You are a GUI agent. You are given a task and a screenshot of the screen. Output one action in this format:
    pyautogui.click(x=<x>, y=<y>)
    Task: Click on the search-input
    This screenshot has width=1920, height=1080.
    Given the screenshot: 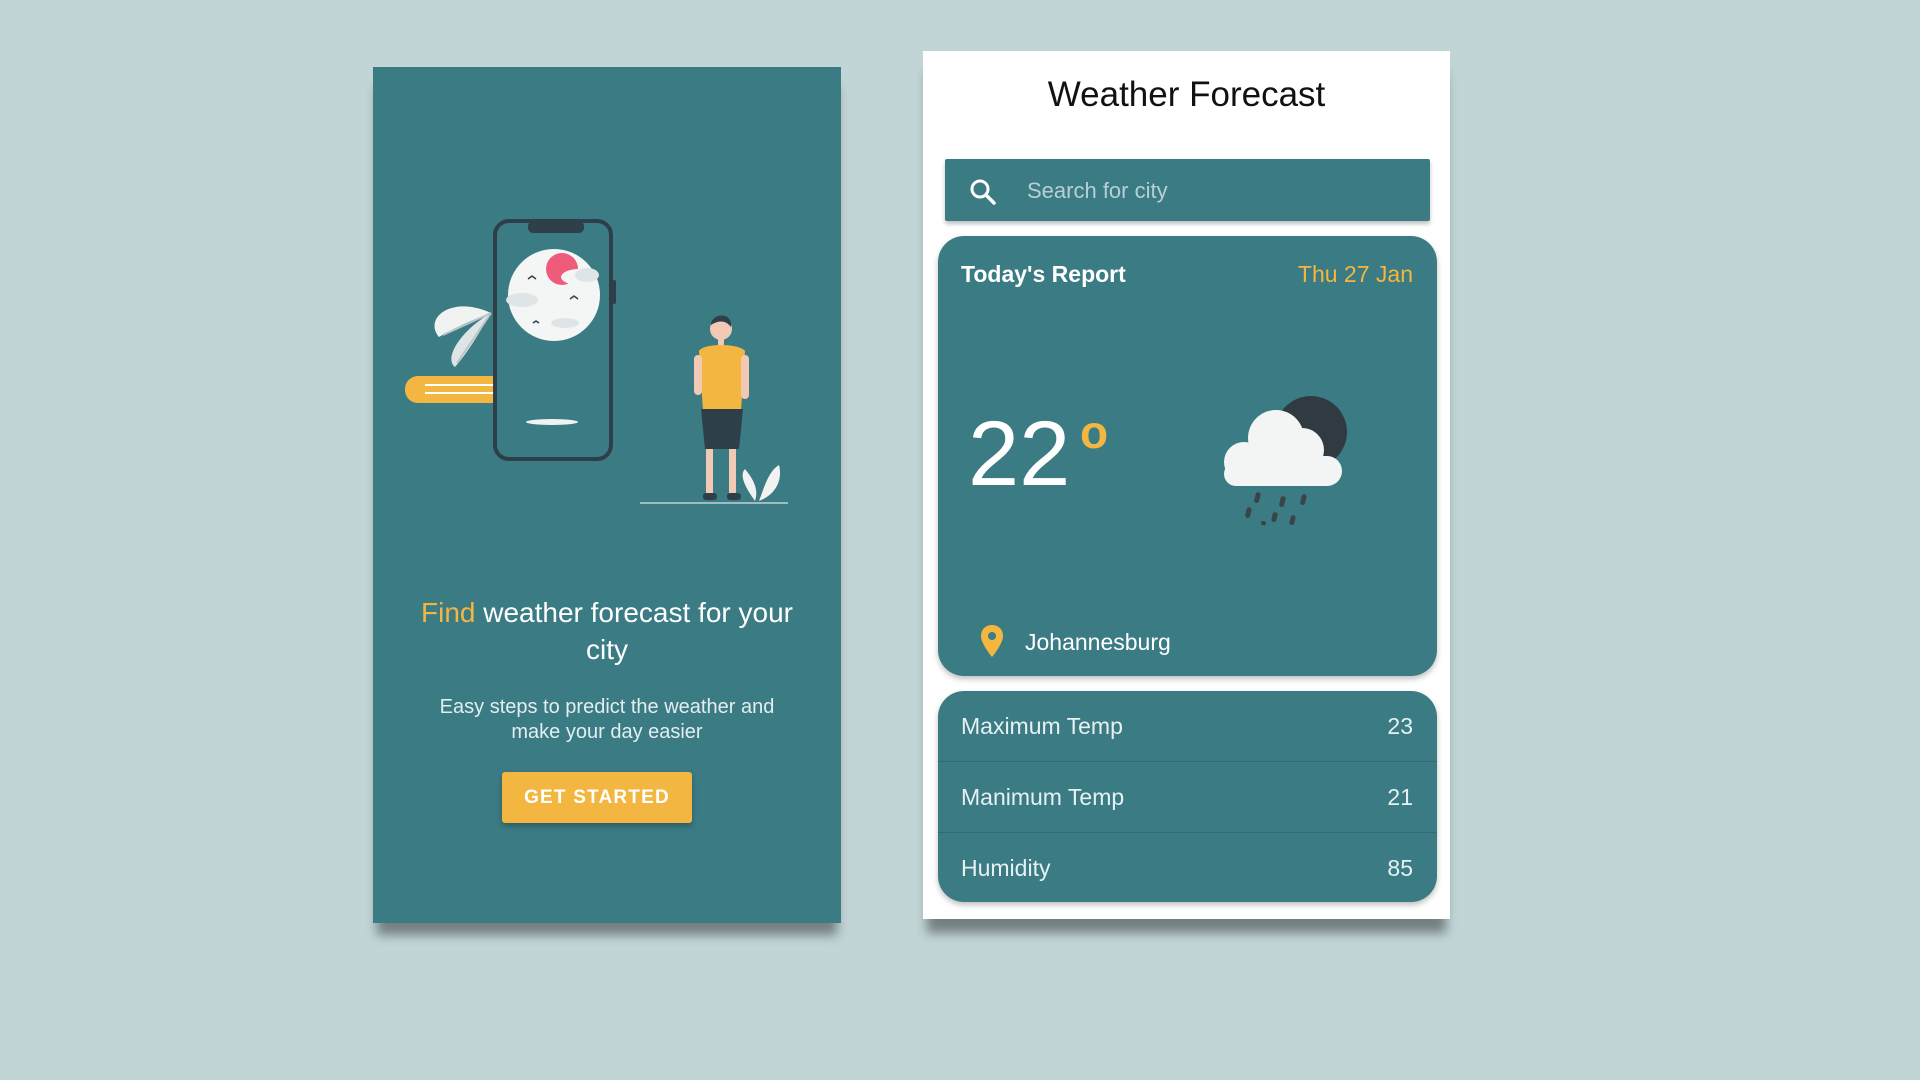 What is the action you would take?
    pyautogui.click(x=1222, y=191)
    